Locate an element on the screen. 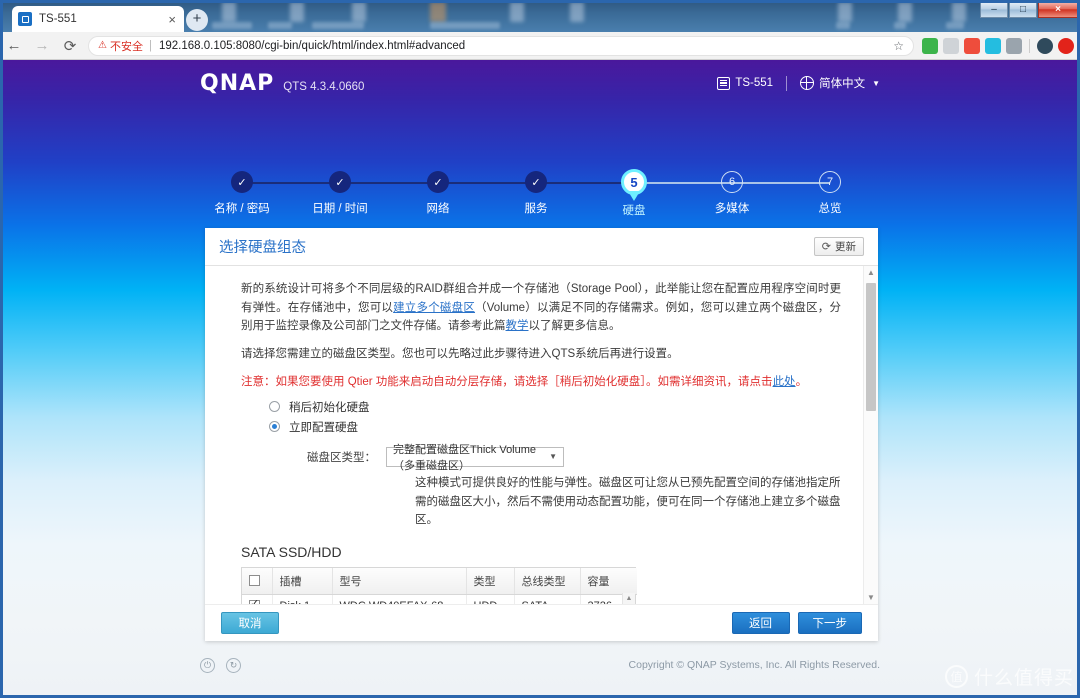 The height and width of the screenshot is (698, 1080). row-checkbox is located at coordinates (254, 601).